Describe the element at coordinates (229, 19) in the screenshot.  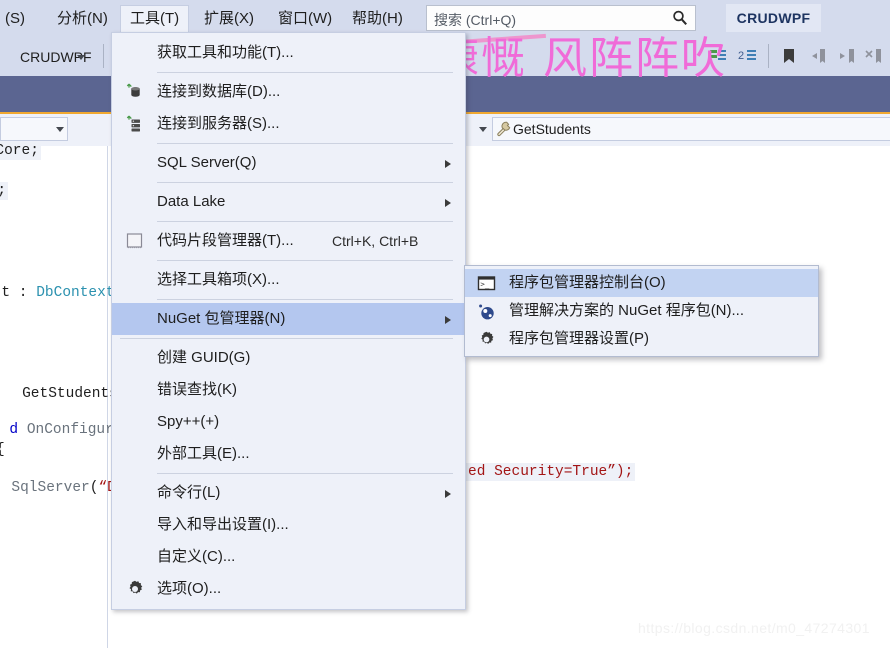
I see `menubar-item-extensions: 扩展(X)` at that location.